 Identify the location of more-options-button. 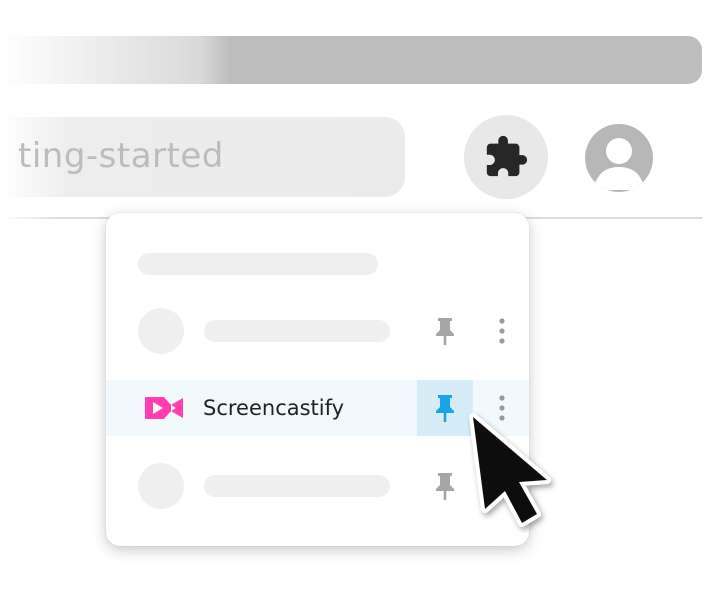
(502, 331).